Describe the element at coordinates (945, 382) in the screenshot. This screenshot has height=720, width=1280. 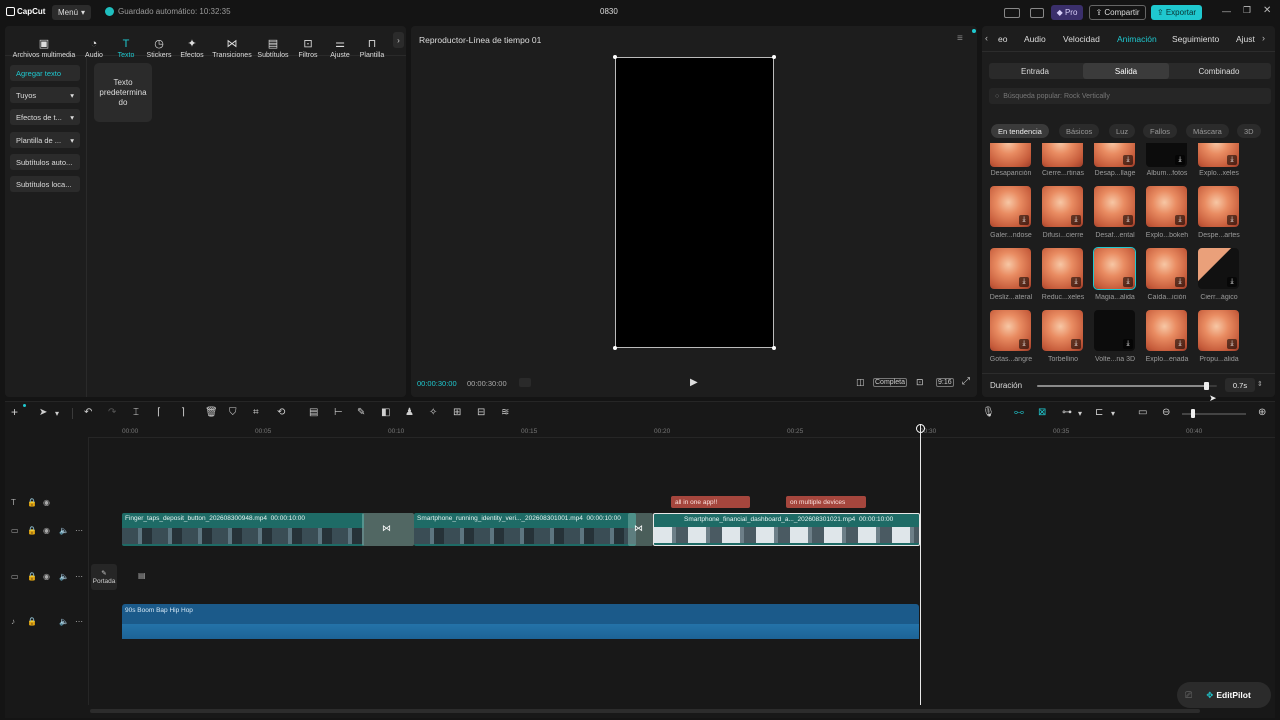
I see `ratio-select: 9:16` at that location.